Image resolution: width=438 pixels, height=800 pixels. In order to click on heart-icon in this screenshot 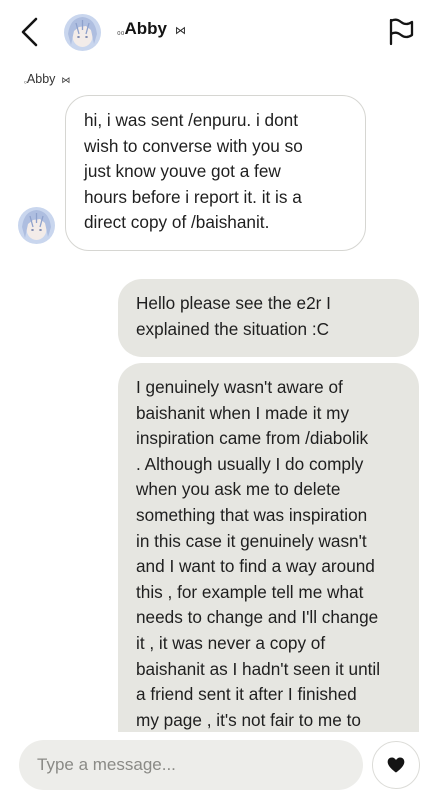, I will do `click(396, 765)`.